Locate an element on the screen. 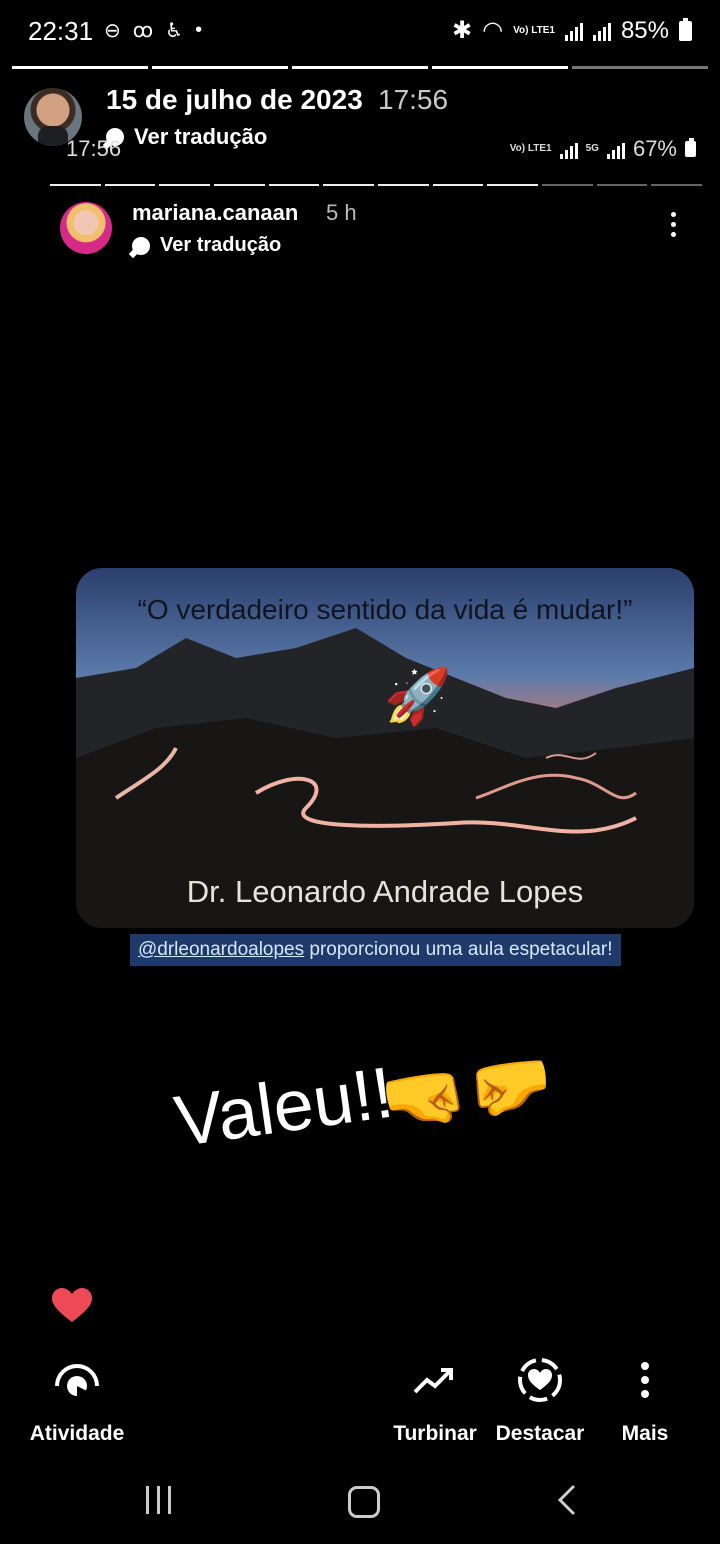 The width and height of the screenshot is (720, 1544). embedded-status-bar: 17:56 Vo) LTE1 5G 67% is located at coordinates (385, 149).